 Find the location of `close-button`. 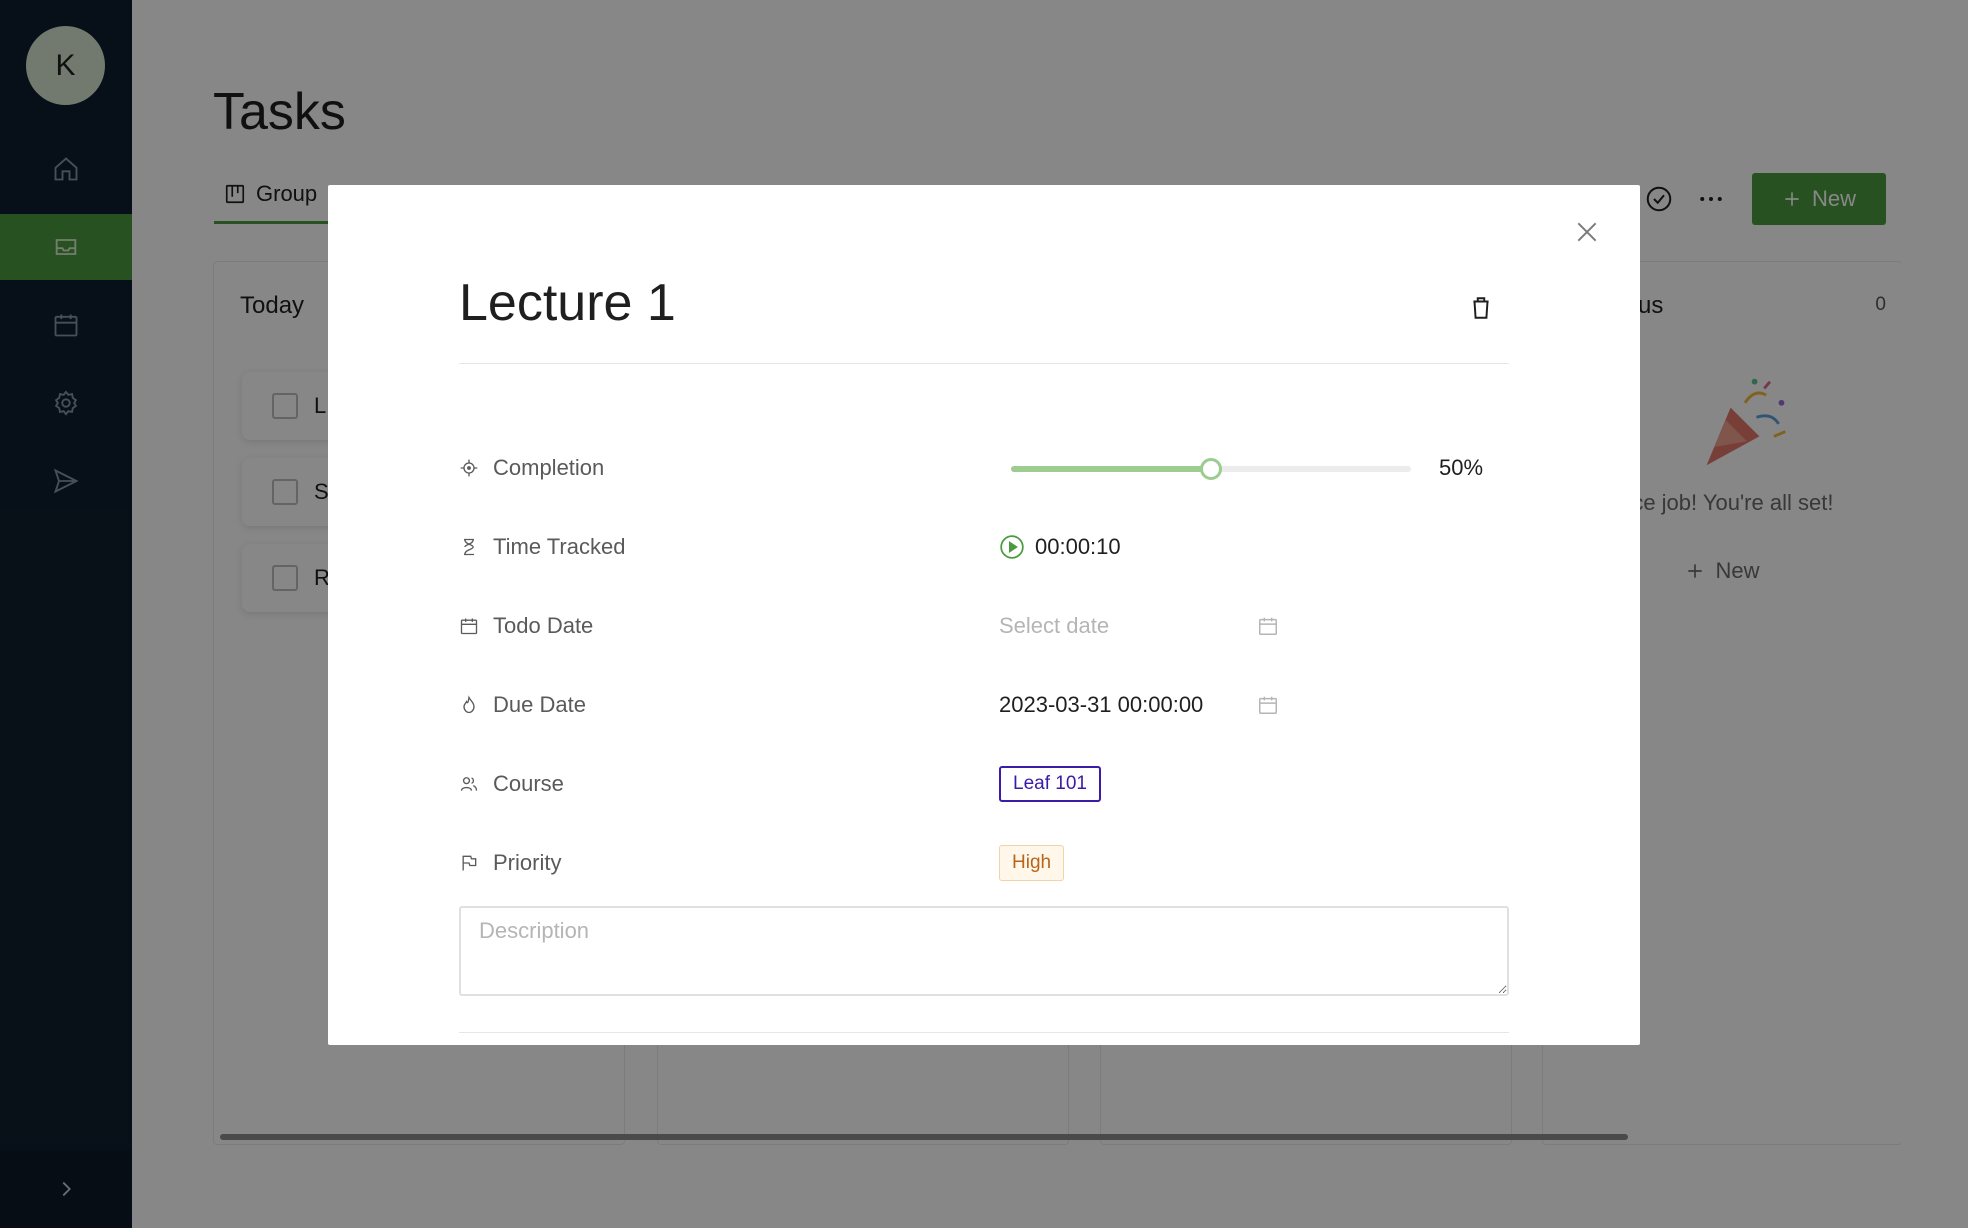

close-button is located at coordinates (1587, 232).